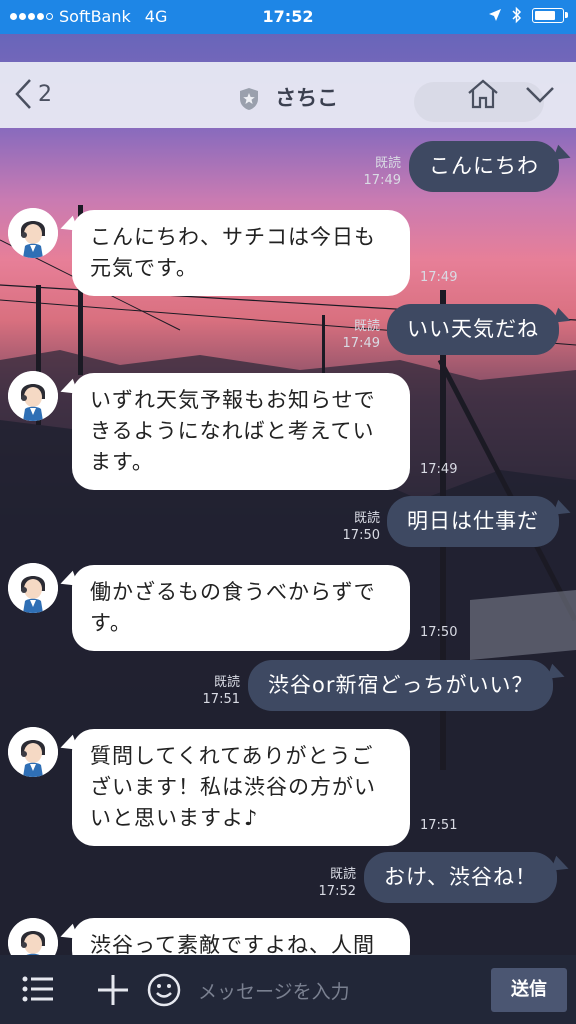  Describe the element at coordinates (164, 990) in the screenshot. I see `emoji-icon` at that location.